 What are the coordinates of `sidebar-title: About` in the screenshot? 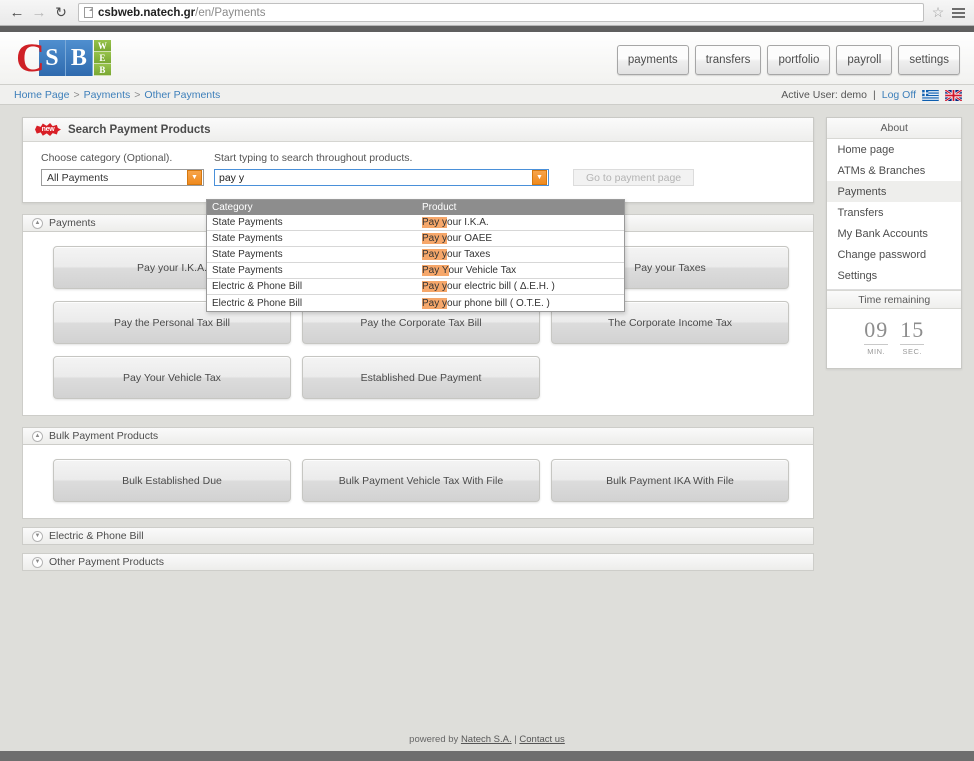 It's located at (894, 128).